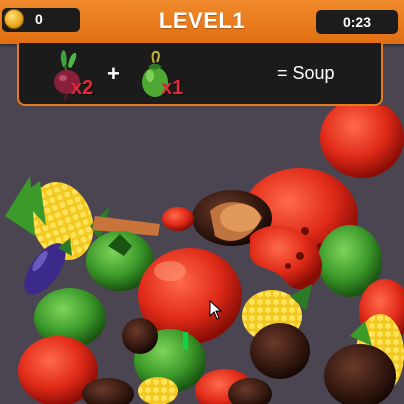  I want to click on leaf, so click(20, 206).